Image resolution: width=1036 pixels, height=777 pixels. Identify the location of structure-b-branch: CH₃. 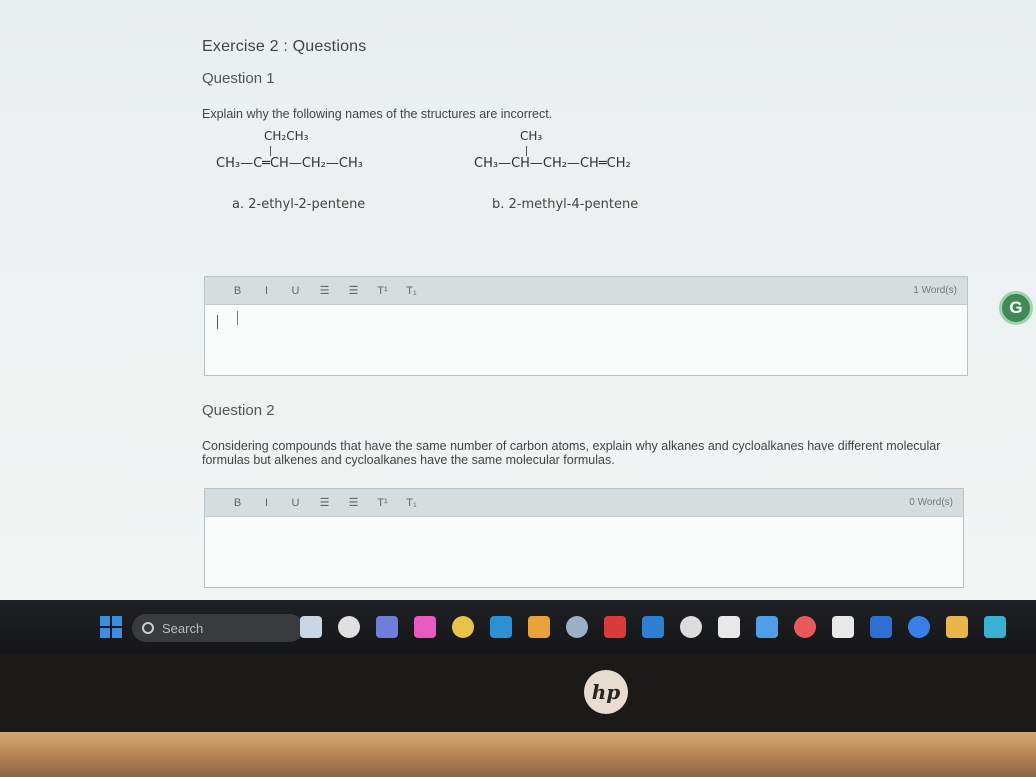
(531, 136).